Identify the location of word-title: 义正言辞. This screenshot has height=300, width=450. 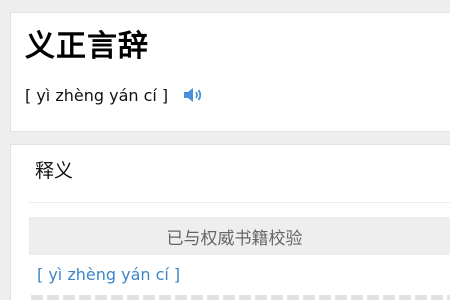
(87, 46).